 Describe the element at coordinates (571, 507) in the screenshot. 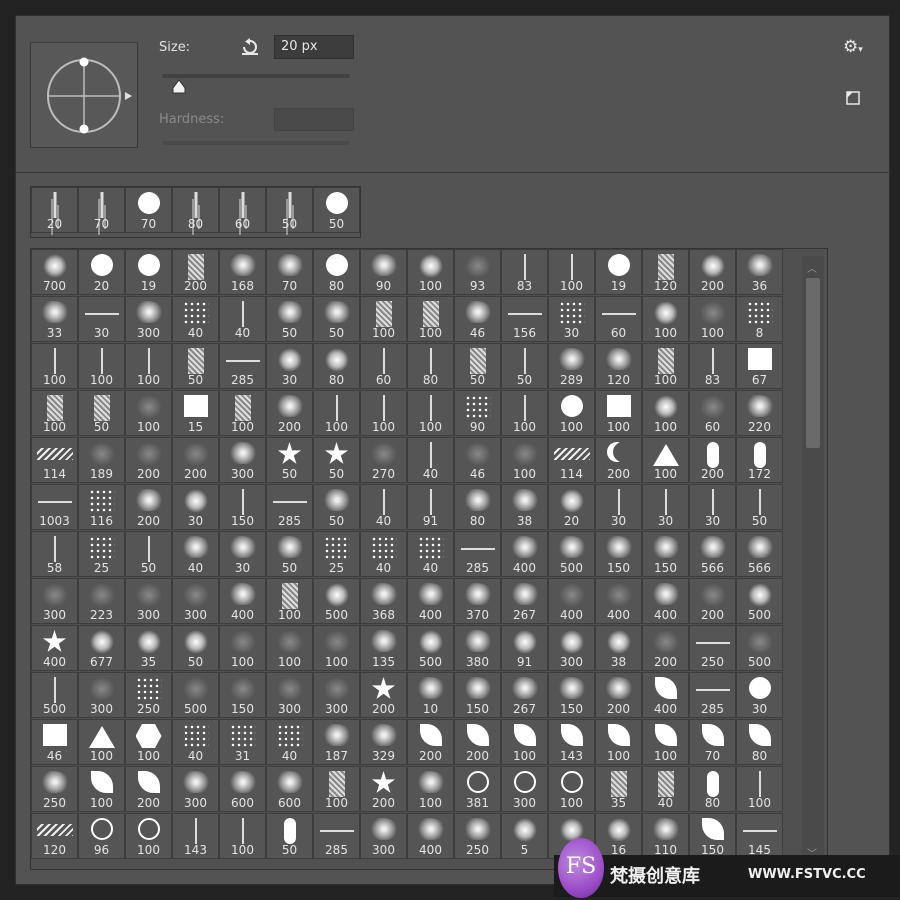

I see `preset-brush-item: 20` at that location.